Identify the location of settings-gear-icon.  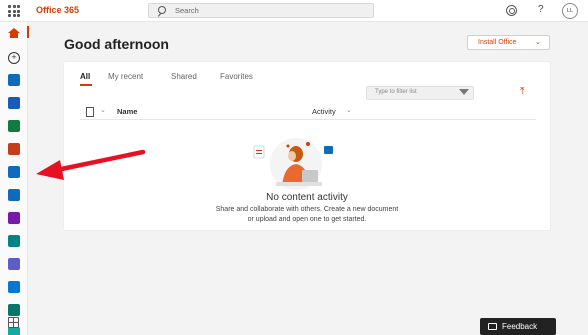
(511, 10).